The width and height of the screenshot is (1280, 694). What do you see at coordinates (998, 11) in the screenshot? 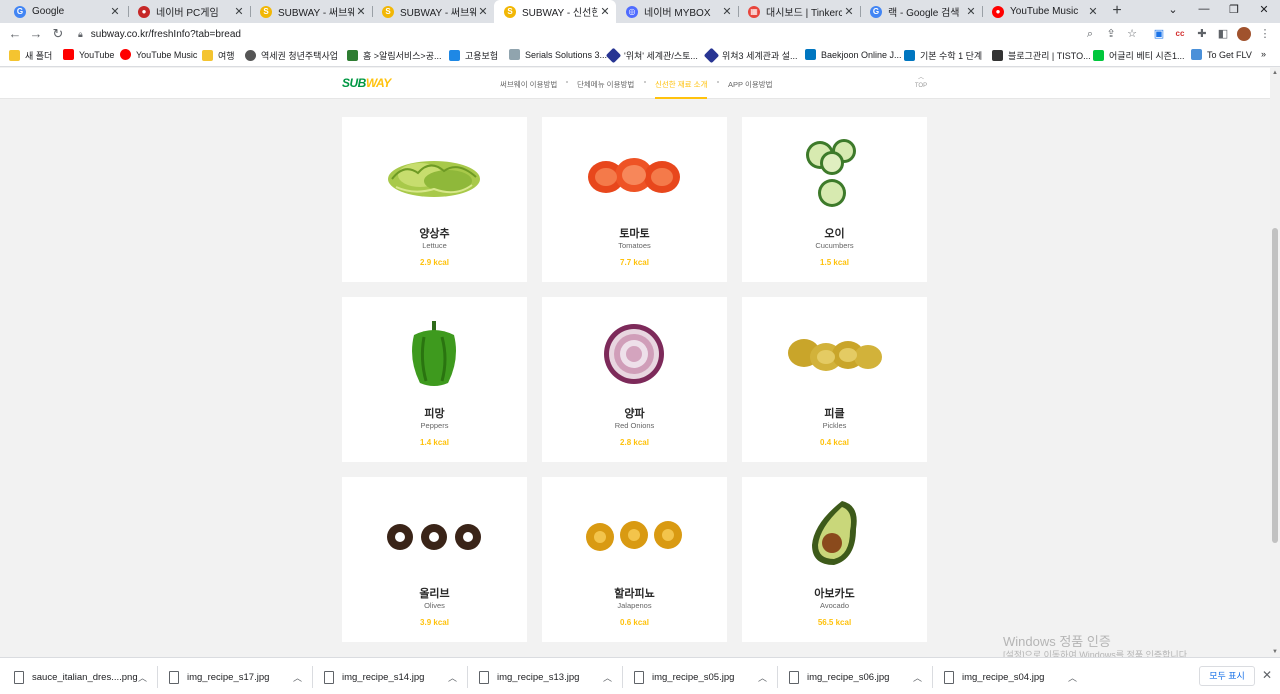
I see `youtube-music-icon: ●` at bounding box center [998, 11].